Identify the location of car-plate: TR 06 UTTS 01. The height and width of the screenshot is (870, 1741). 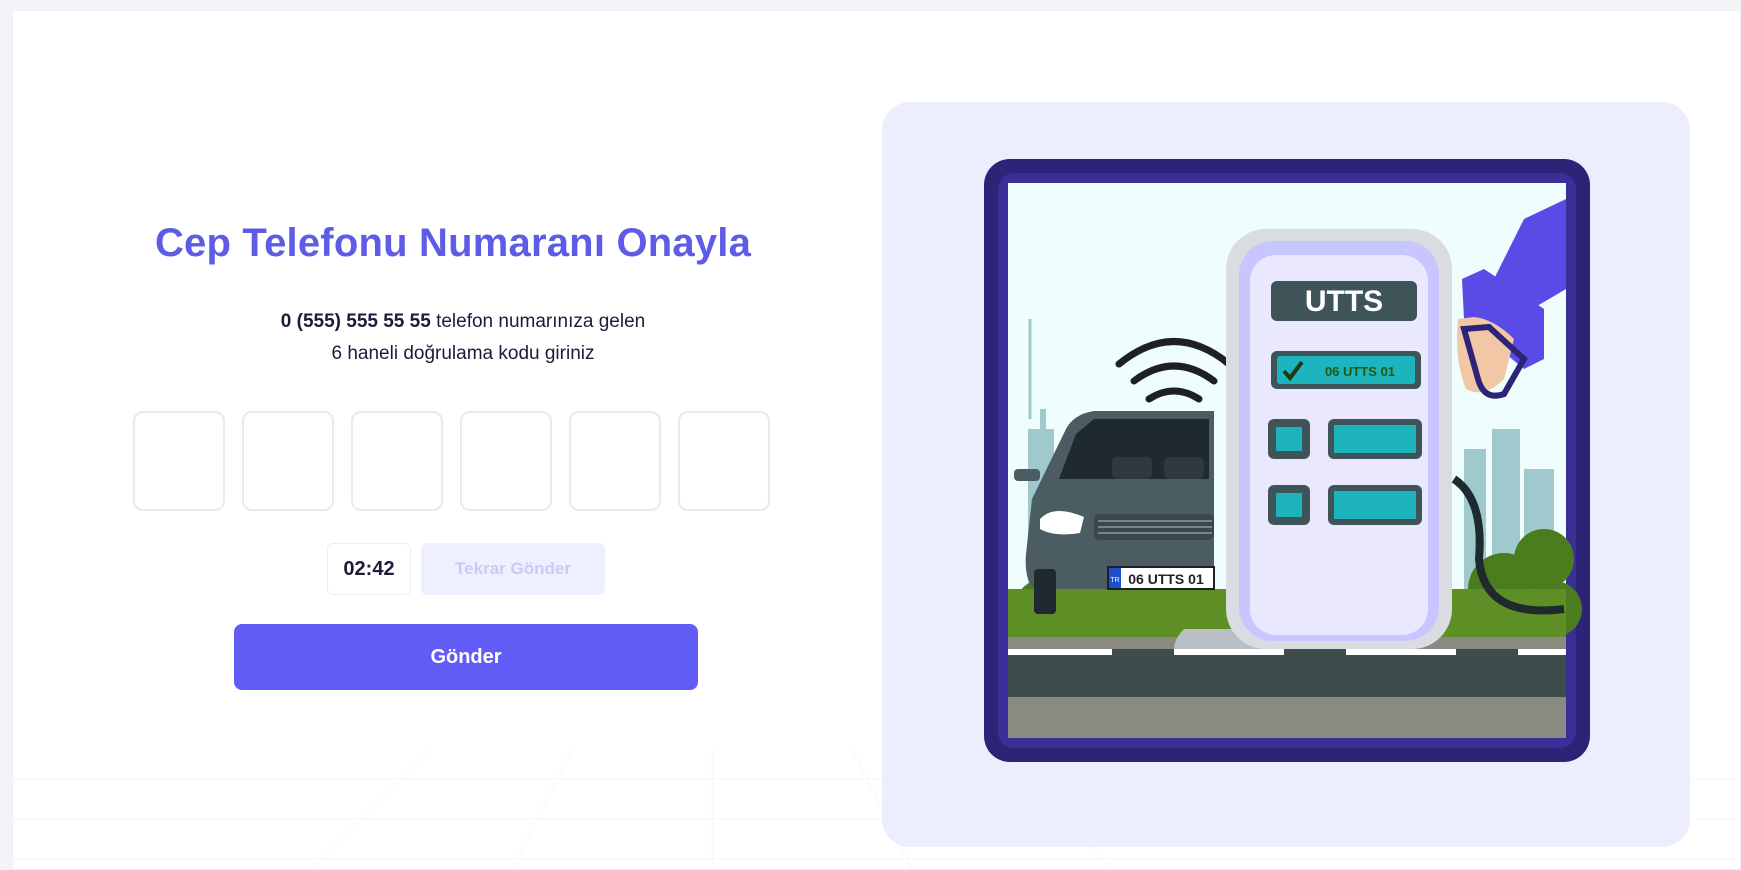
(1161, 578).